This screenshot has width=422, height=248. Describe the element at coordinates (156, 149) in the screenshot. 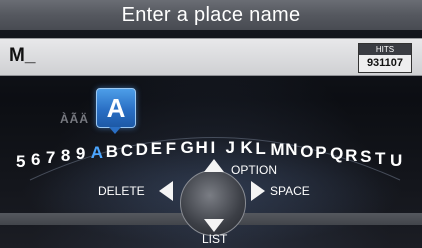

I see `character-key: E` at that location.